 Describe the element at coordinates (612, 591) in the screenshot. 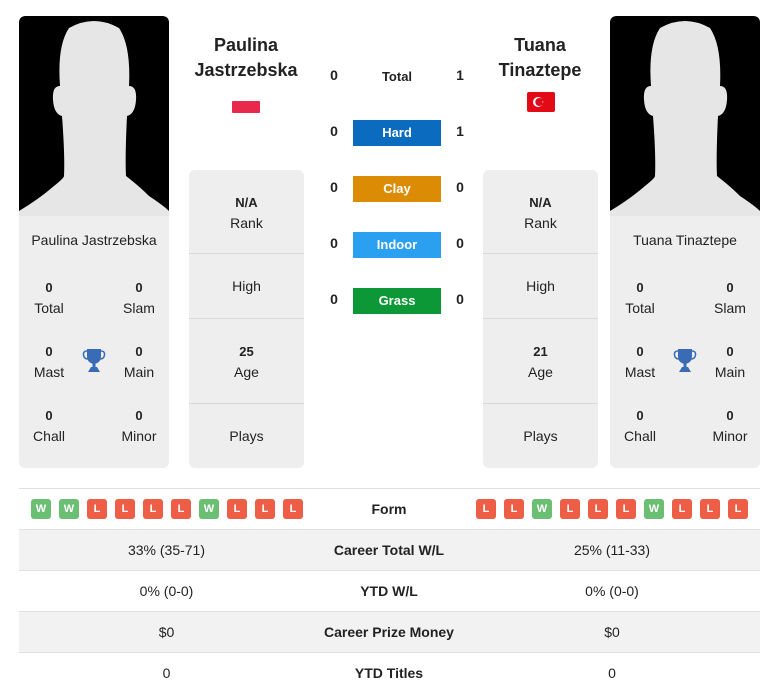

I see `player2-ytd-wl: 0% (0-0)` at that location.